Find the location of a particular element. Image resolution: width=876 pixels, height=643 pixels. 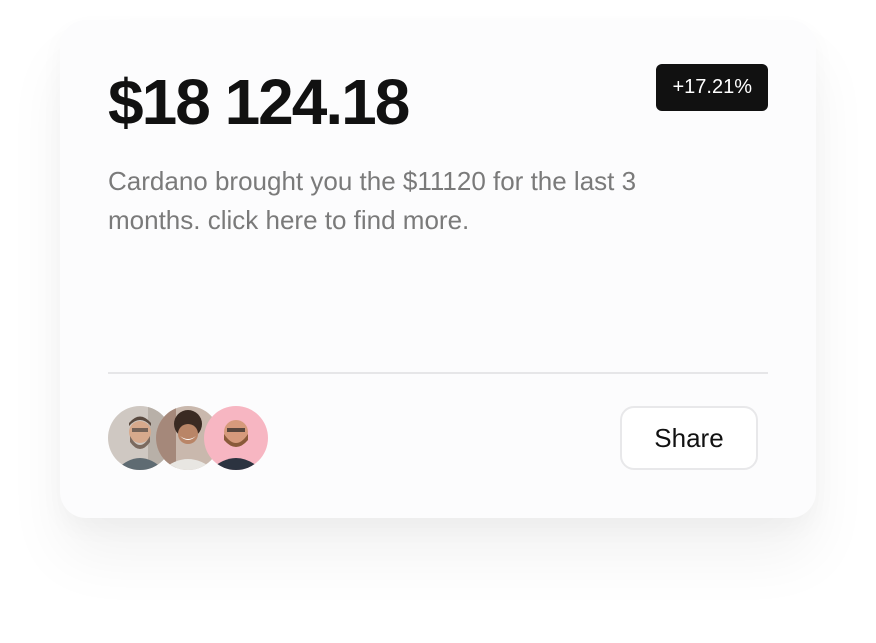

balance-amount: $18 124.18 is located at coordinates (259, 102).